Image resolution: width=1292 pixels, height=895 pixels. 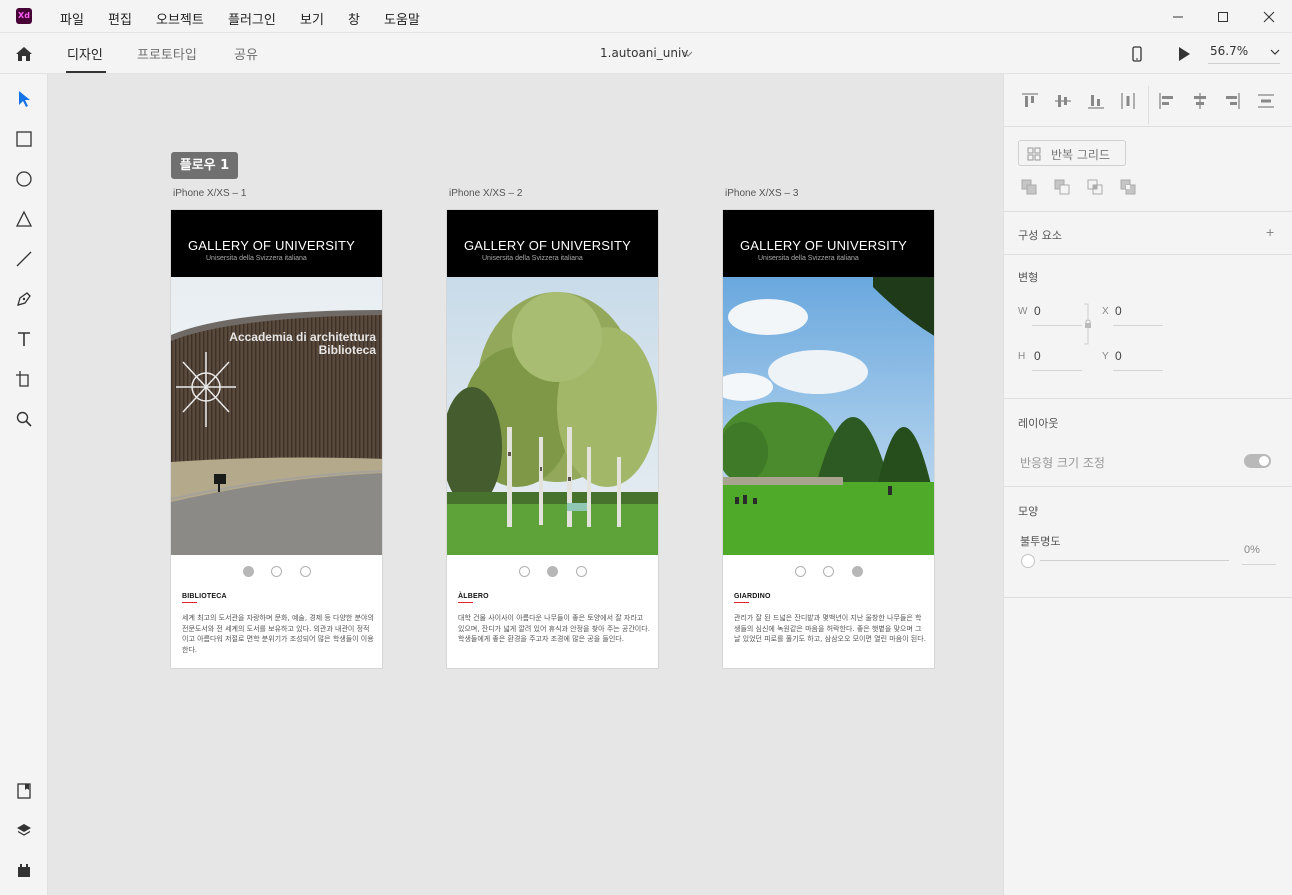 I want to click on width-field-line, so click(x=1057, y=325).